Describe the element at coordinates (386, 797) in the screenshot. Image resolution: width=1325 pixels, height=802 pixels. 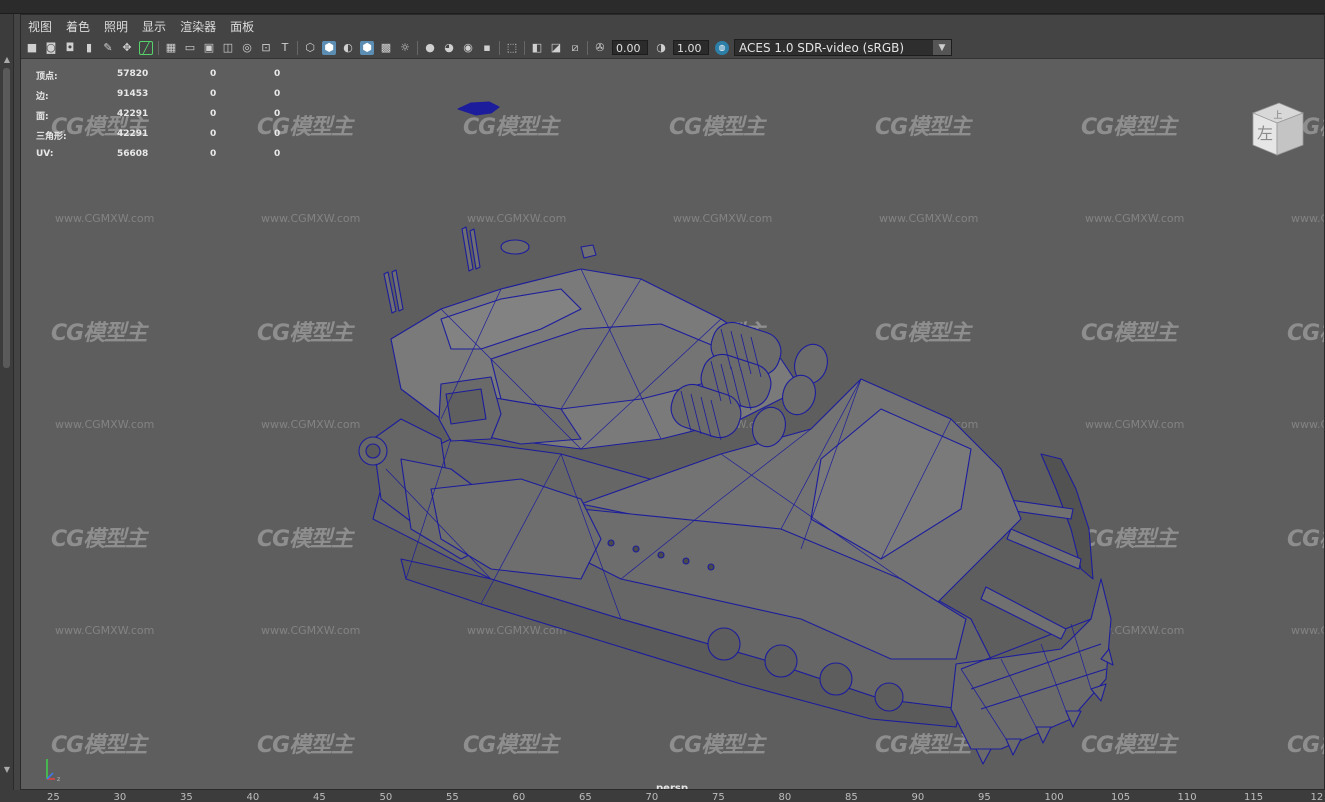
I see `ruler-tick-label: 50` at that location.